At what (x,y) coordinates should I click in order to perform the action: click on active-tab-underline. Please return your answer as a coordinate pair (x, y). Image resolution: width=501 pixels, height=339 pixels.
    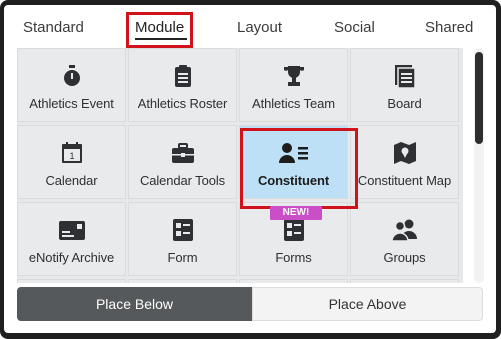
    Looking at the image, I should click on (161, 39).